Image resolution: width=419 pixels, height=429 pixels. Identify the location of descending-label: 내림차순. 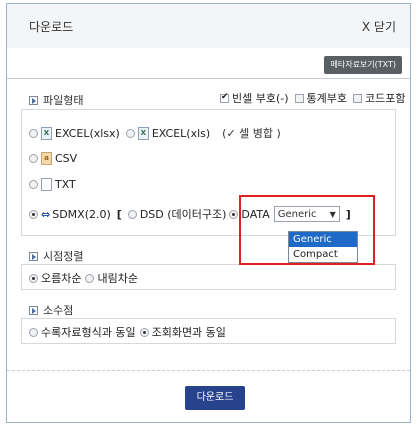
(117, 278).